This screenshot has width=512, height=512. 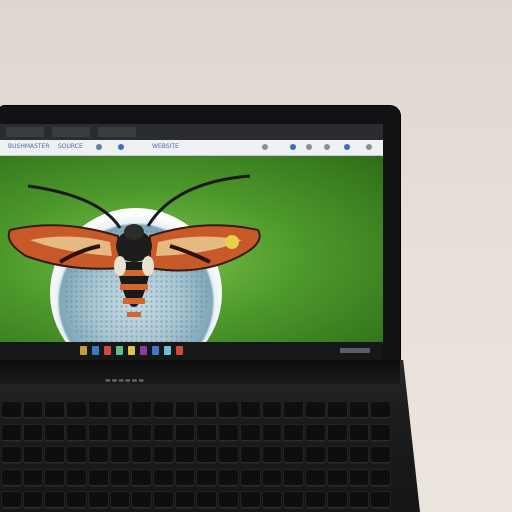 I want to click on bookmark-text: BUSHMASTER, so click(x=29, y=147).